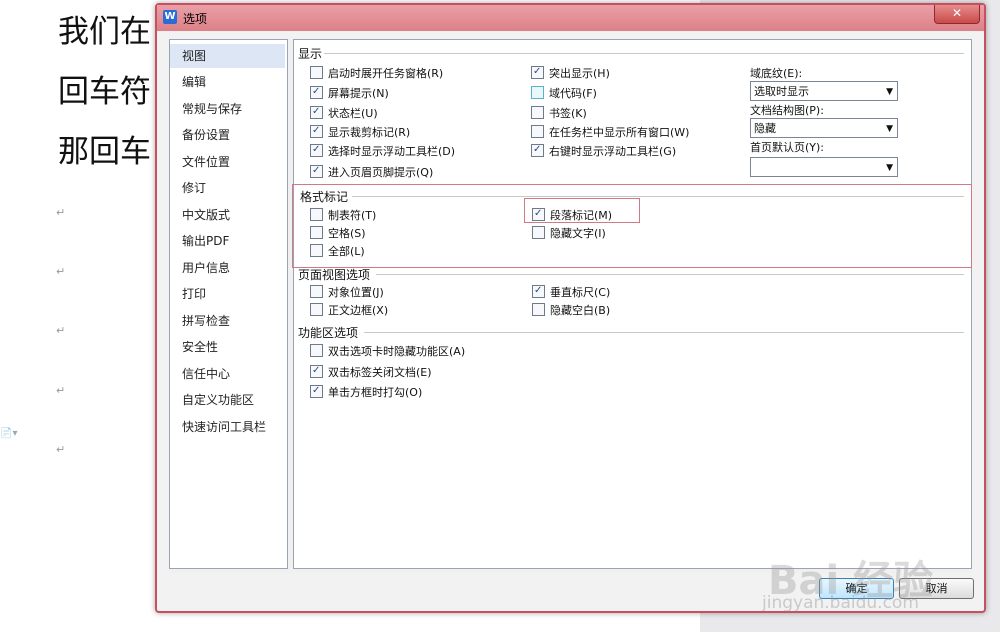  I want to click on option-hide-whitespace: 隐藏空白(B), so click(571, 310).